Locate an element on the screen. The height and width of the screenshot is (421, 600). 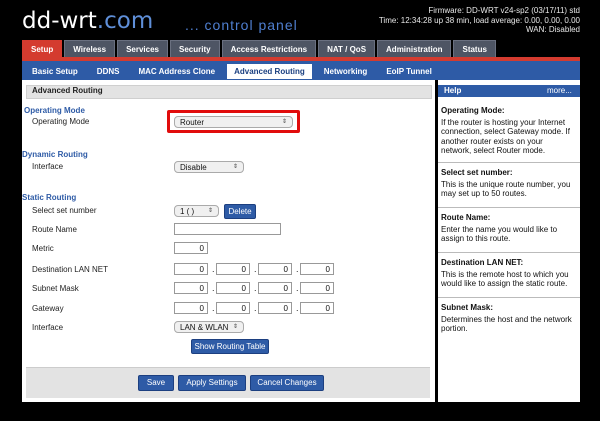
gateway-octet-2: 0 is located at coordinates (233, 308).